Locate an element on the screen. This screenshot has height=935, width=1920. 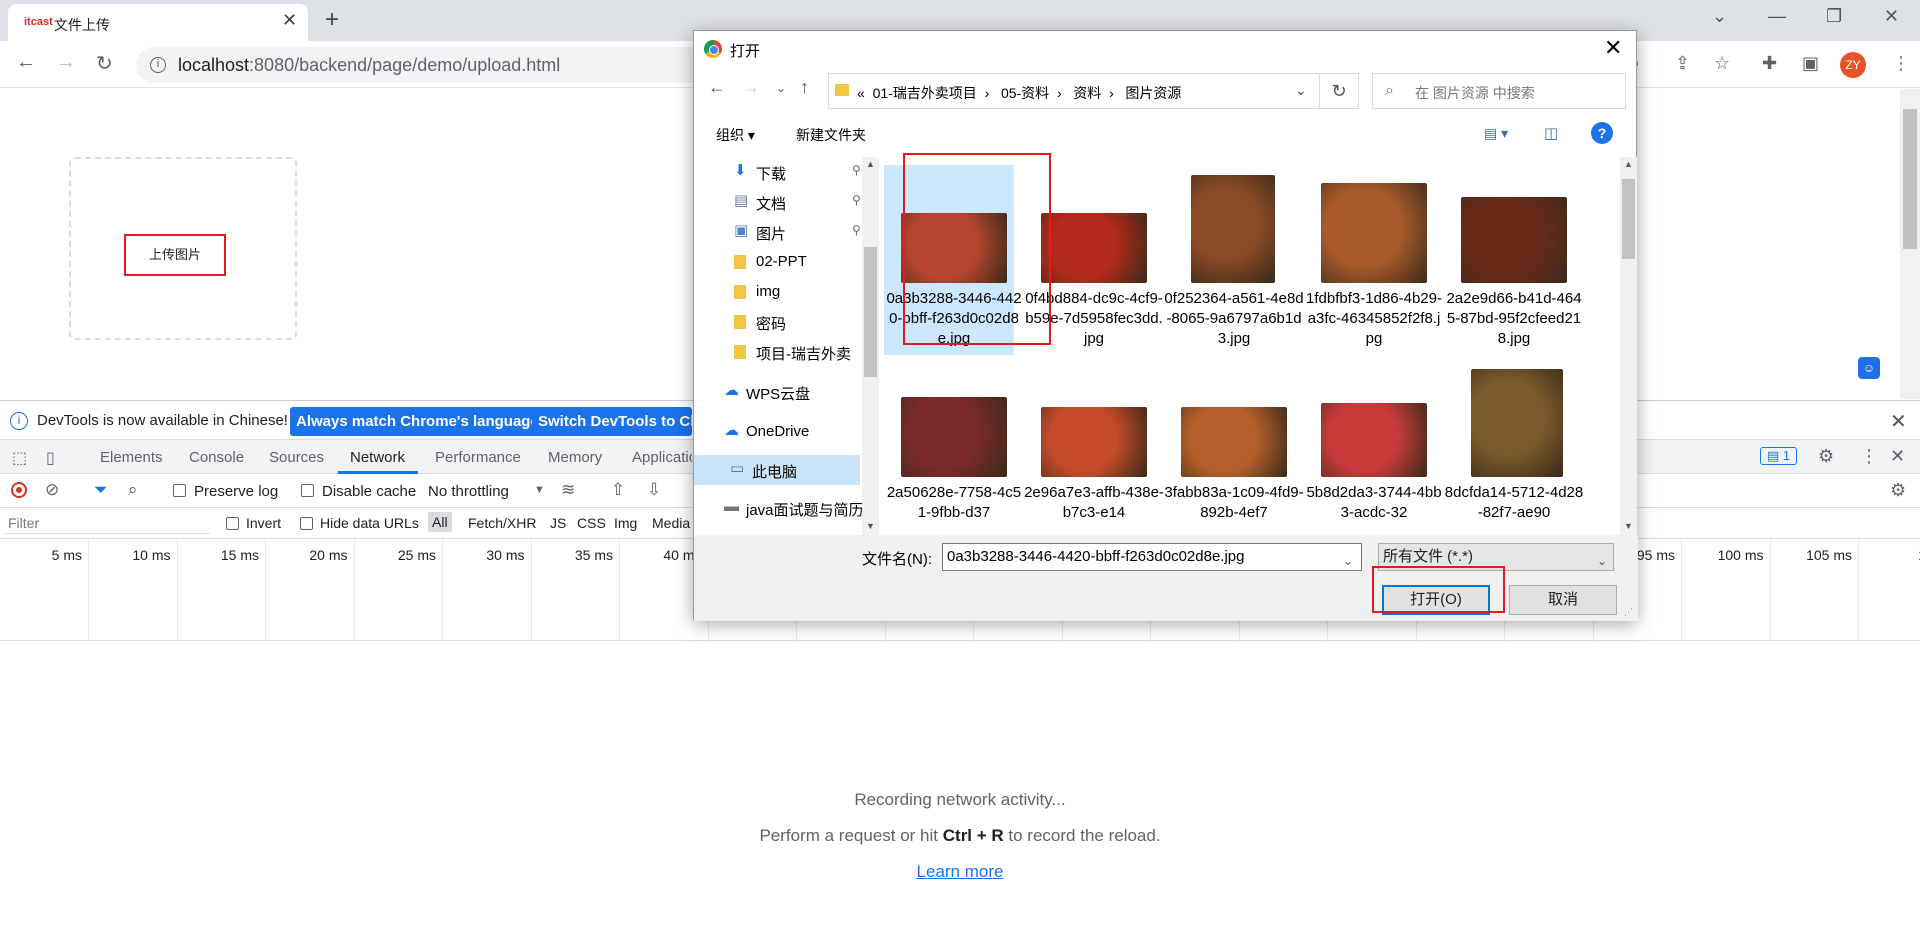
more-options-icon: ⋮ is located at coordinates (1869, 456).